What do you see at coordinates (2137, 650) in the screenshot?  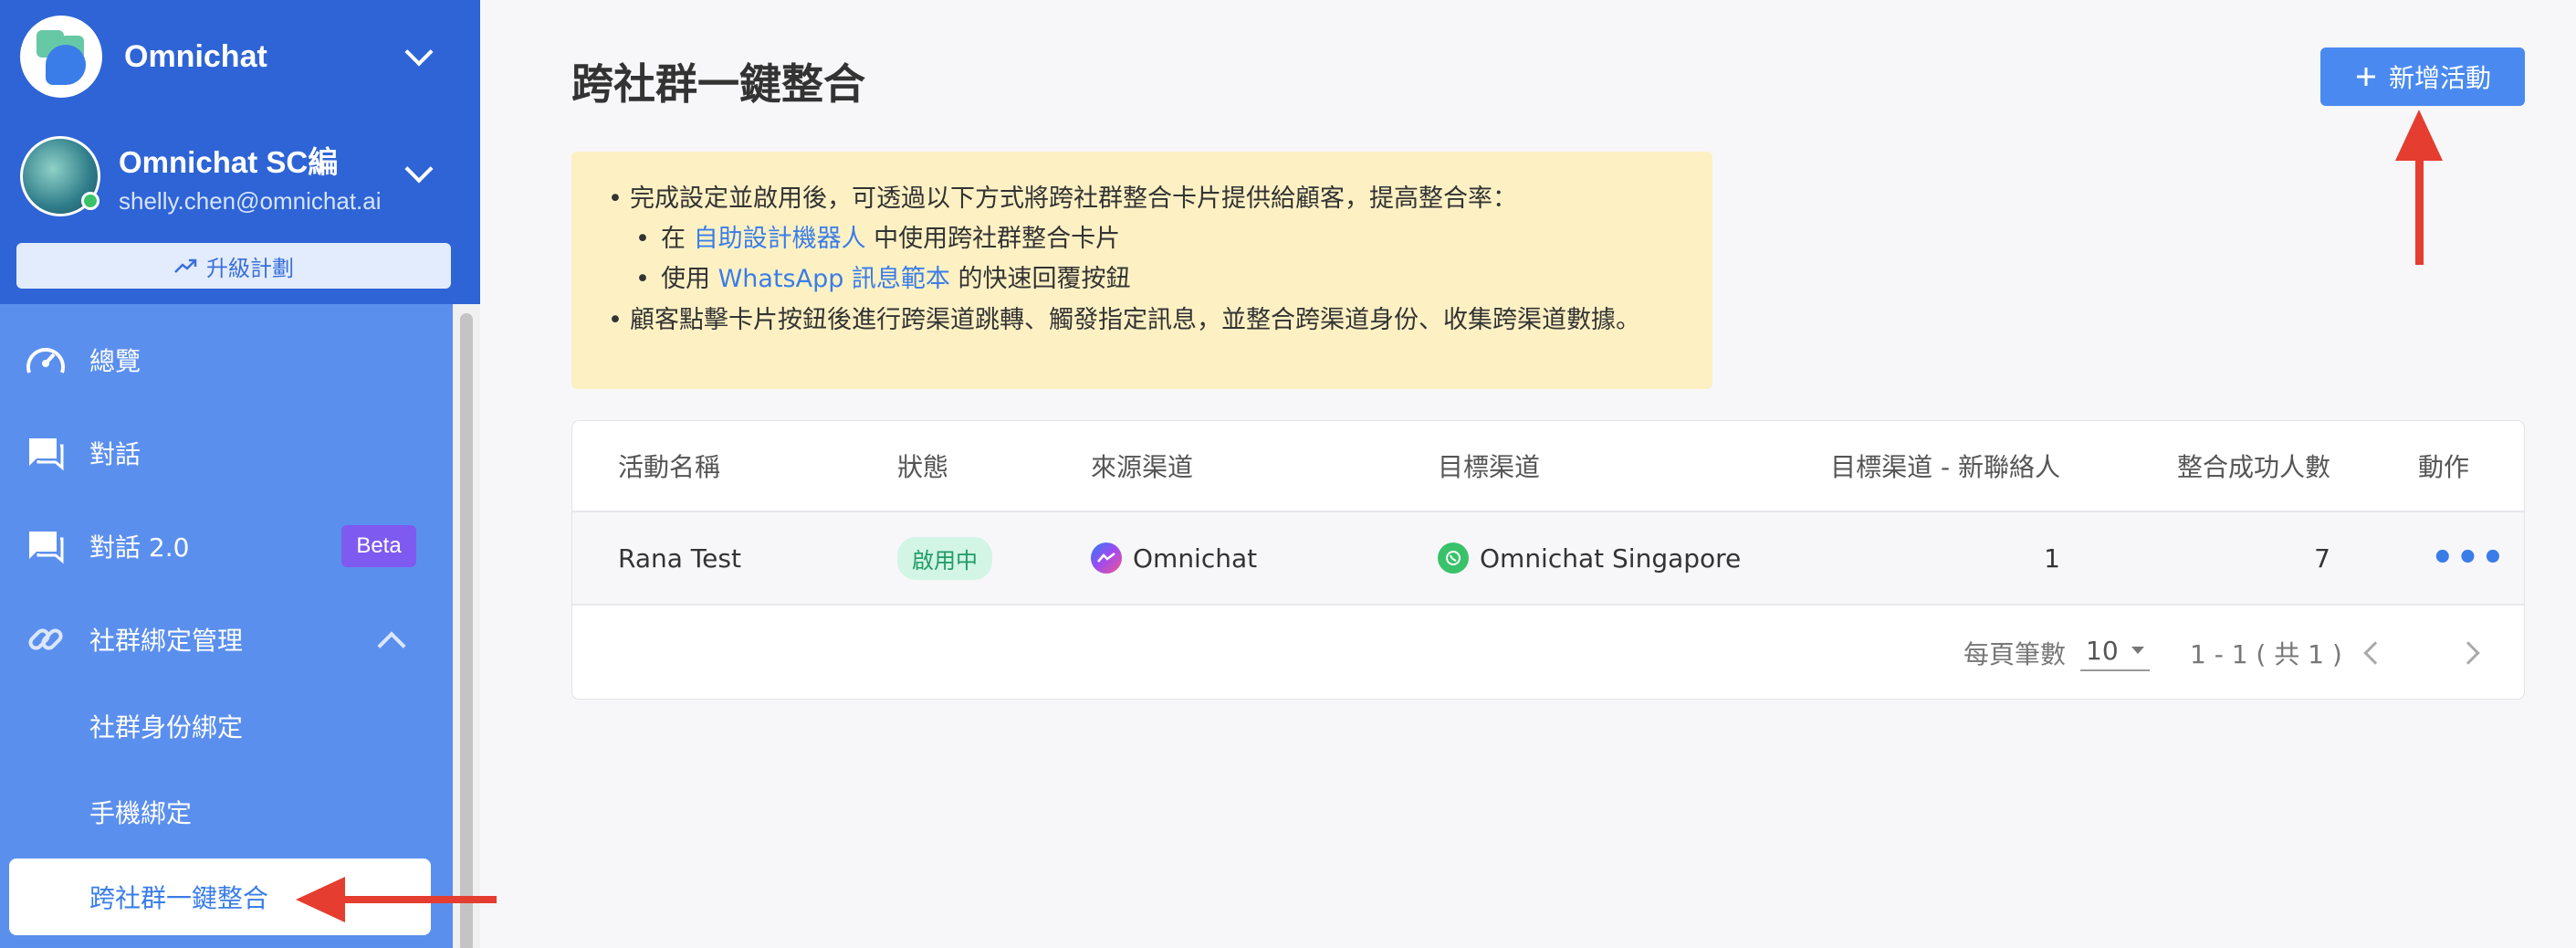 I see `dropdown-caret-icon` at bounding box center [2137, 650].